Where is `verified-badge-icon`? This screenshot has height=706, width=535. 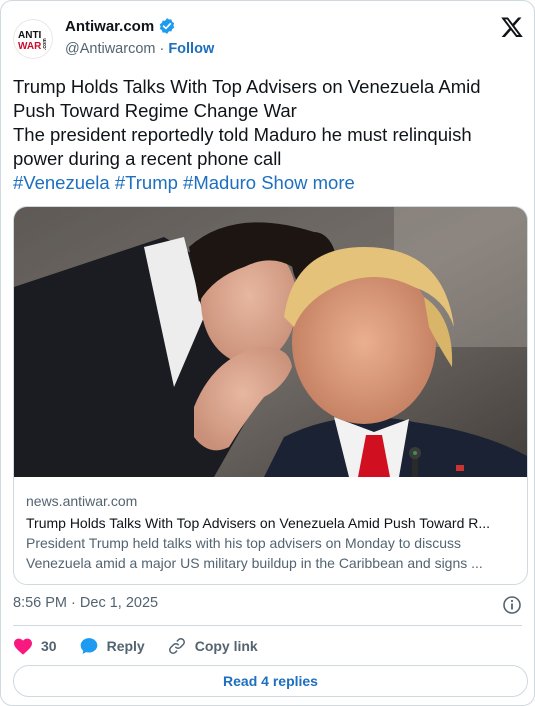 verified-badge-icon is located at coordinates (167, 26).